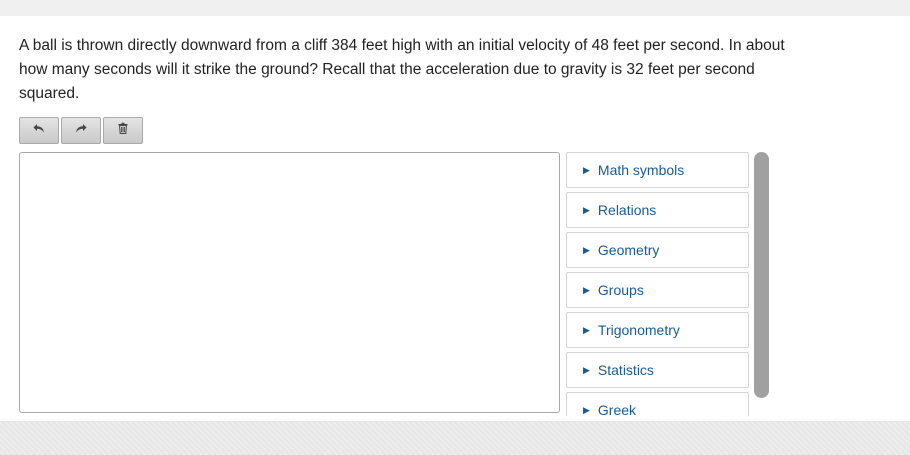 The width and height of the screenshot is (910, 455). I want to click on top-strip, so click(455, 8).